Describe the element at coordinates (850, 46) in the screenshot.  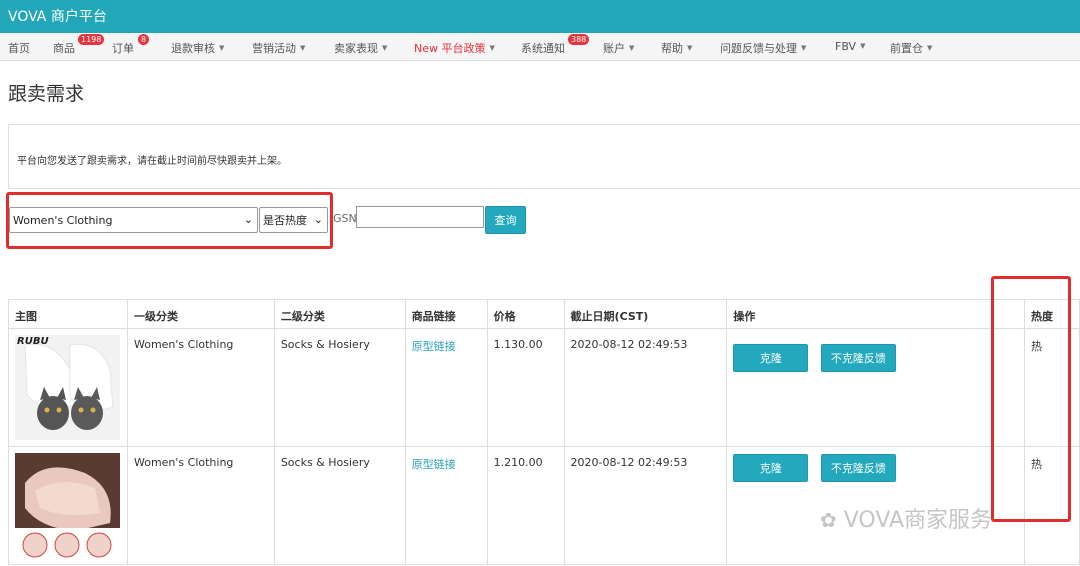
I see `nav-item-fbv: FBV ▼` at that location.